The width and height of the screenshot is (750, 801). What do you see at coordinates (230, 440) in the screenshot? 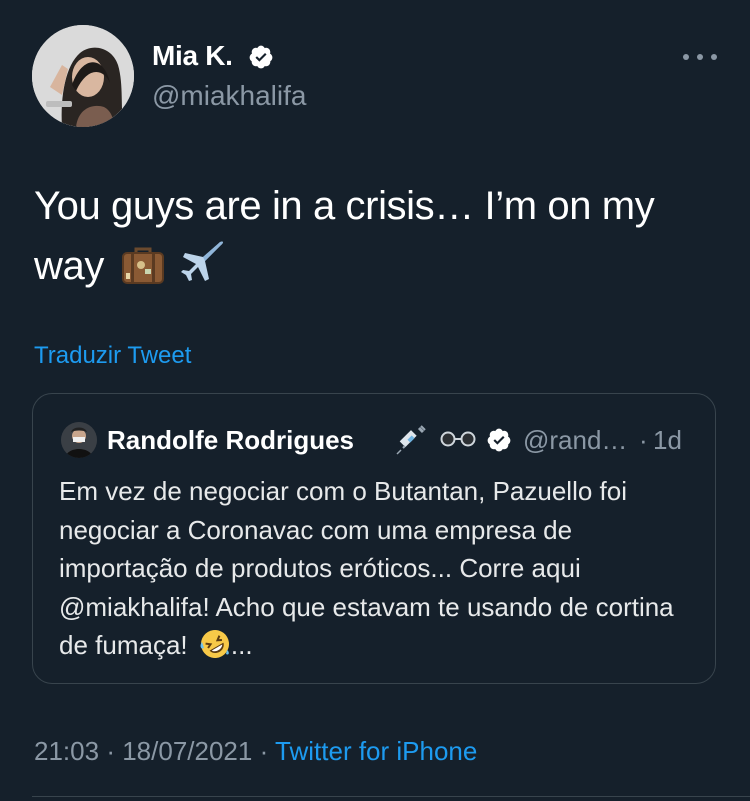
I see `quote-author-name: Randolfe Rodrigues` at bounding box center [230, 440].